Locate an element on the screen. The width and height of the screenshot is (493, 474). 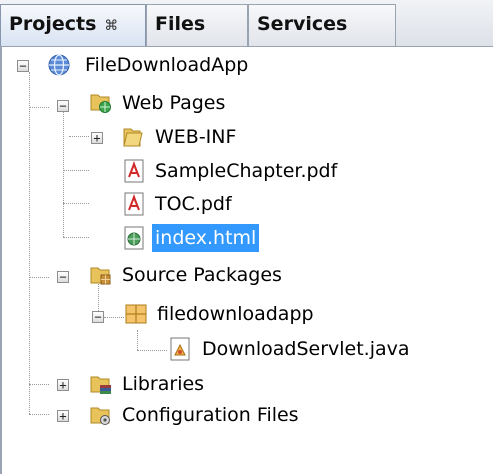
tab-services-label: Services is located at coordinates (302, 24).